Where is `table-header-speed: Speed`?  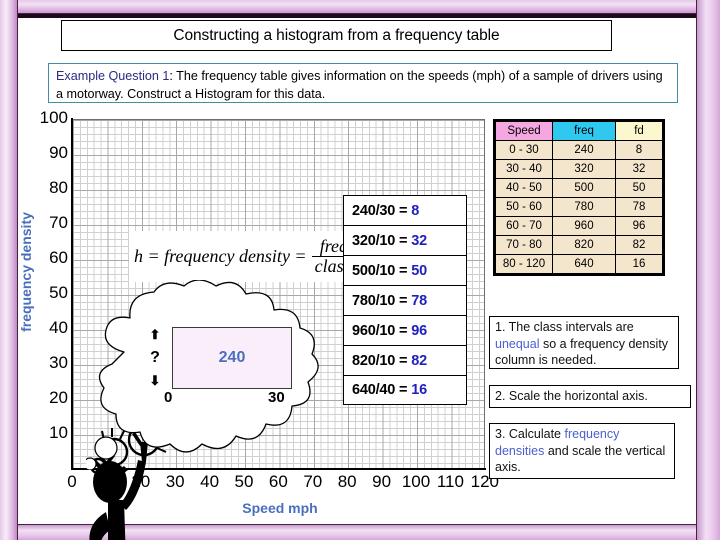
table-header-speed: Speed is located at coordinates (524, 131).